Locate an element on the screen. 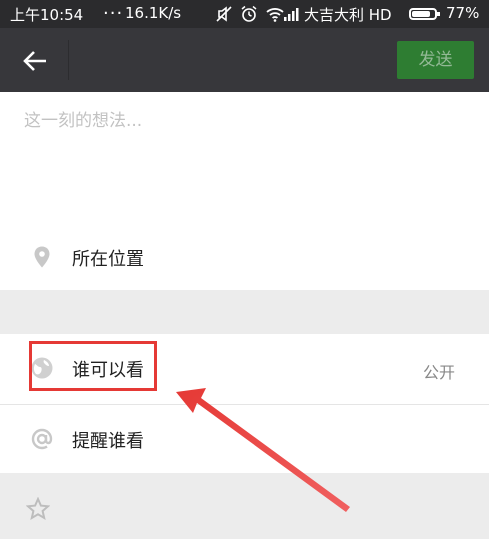 The height and width of the screenshot is (539, 489). highlight-box is located at coordinates (93, 366).